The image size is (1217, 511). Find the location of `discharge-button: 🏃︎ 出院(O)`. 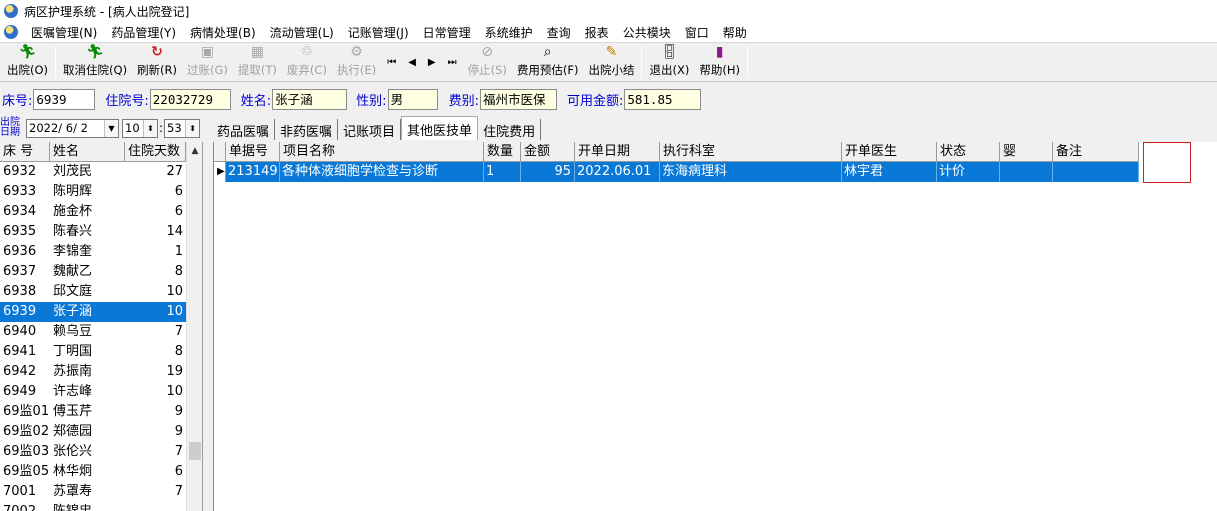

discharge-button: 🏃︎ 出院(O) is located at coordinates (27, 62).